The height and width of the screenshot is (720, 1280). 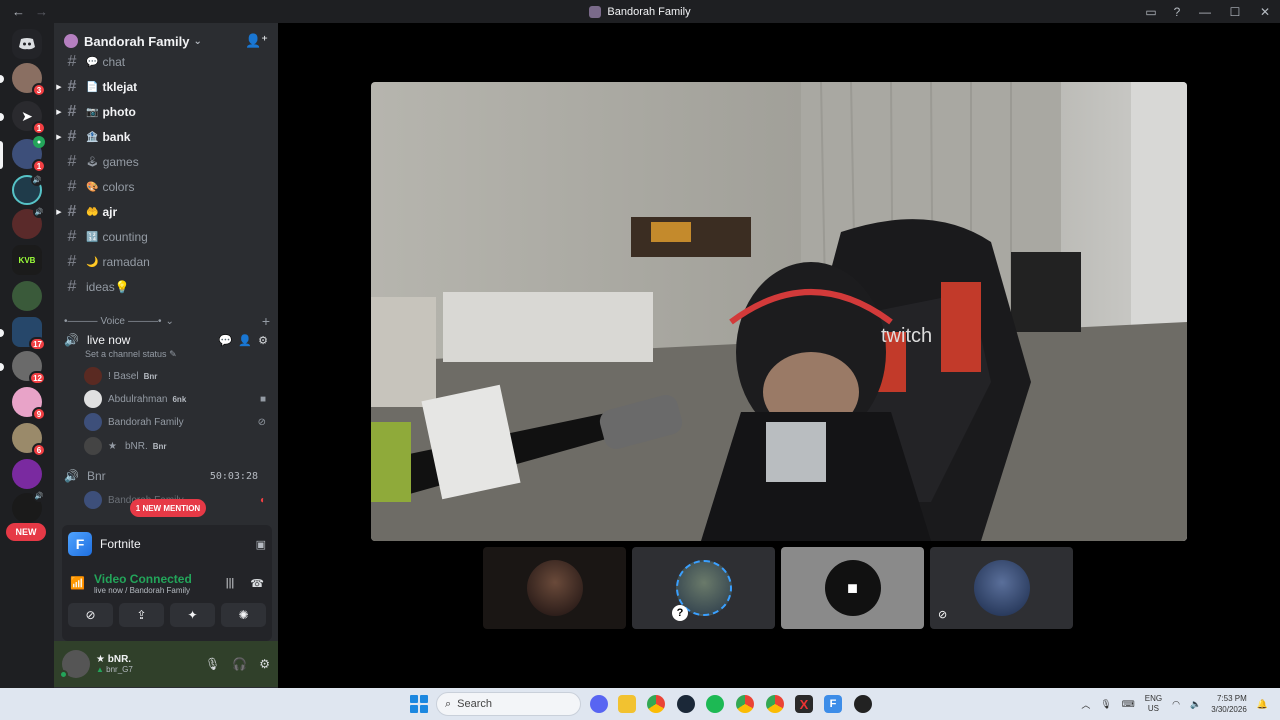 What do you see at coordinates (79, 583) in the screenshot?
I see `signal-icon: 📶` at bounding box center [79, 583].